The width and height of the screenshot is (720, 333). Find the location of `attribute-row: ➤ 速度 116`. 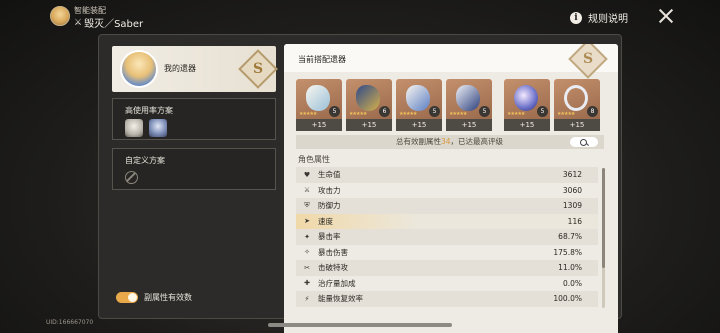

attribute-row: ➤ 速度 116 is located at coordinates (447, 221).